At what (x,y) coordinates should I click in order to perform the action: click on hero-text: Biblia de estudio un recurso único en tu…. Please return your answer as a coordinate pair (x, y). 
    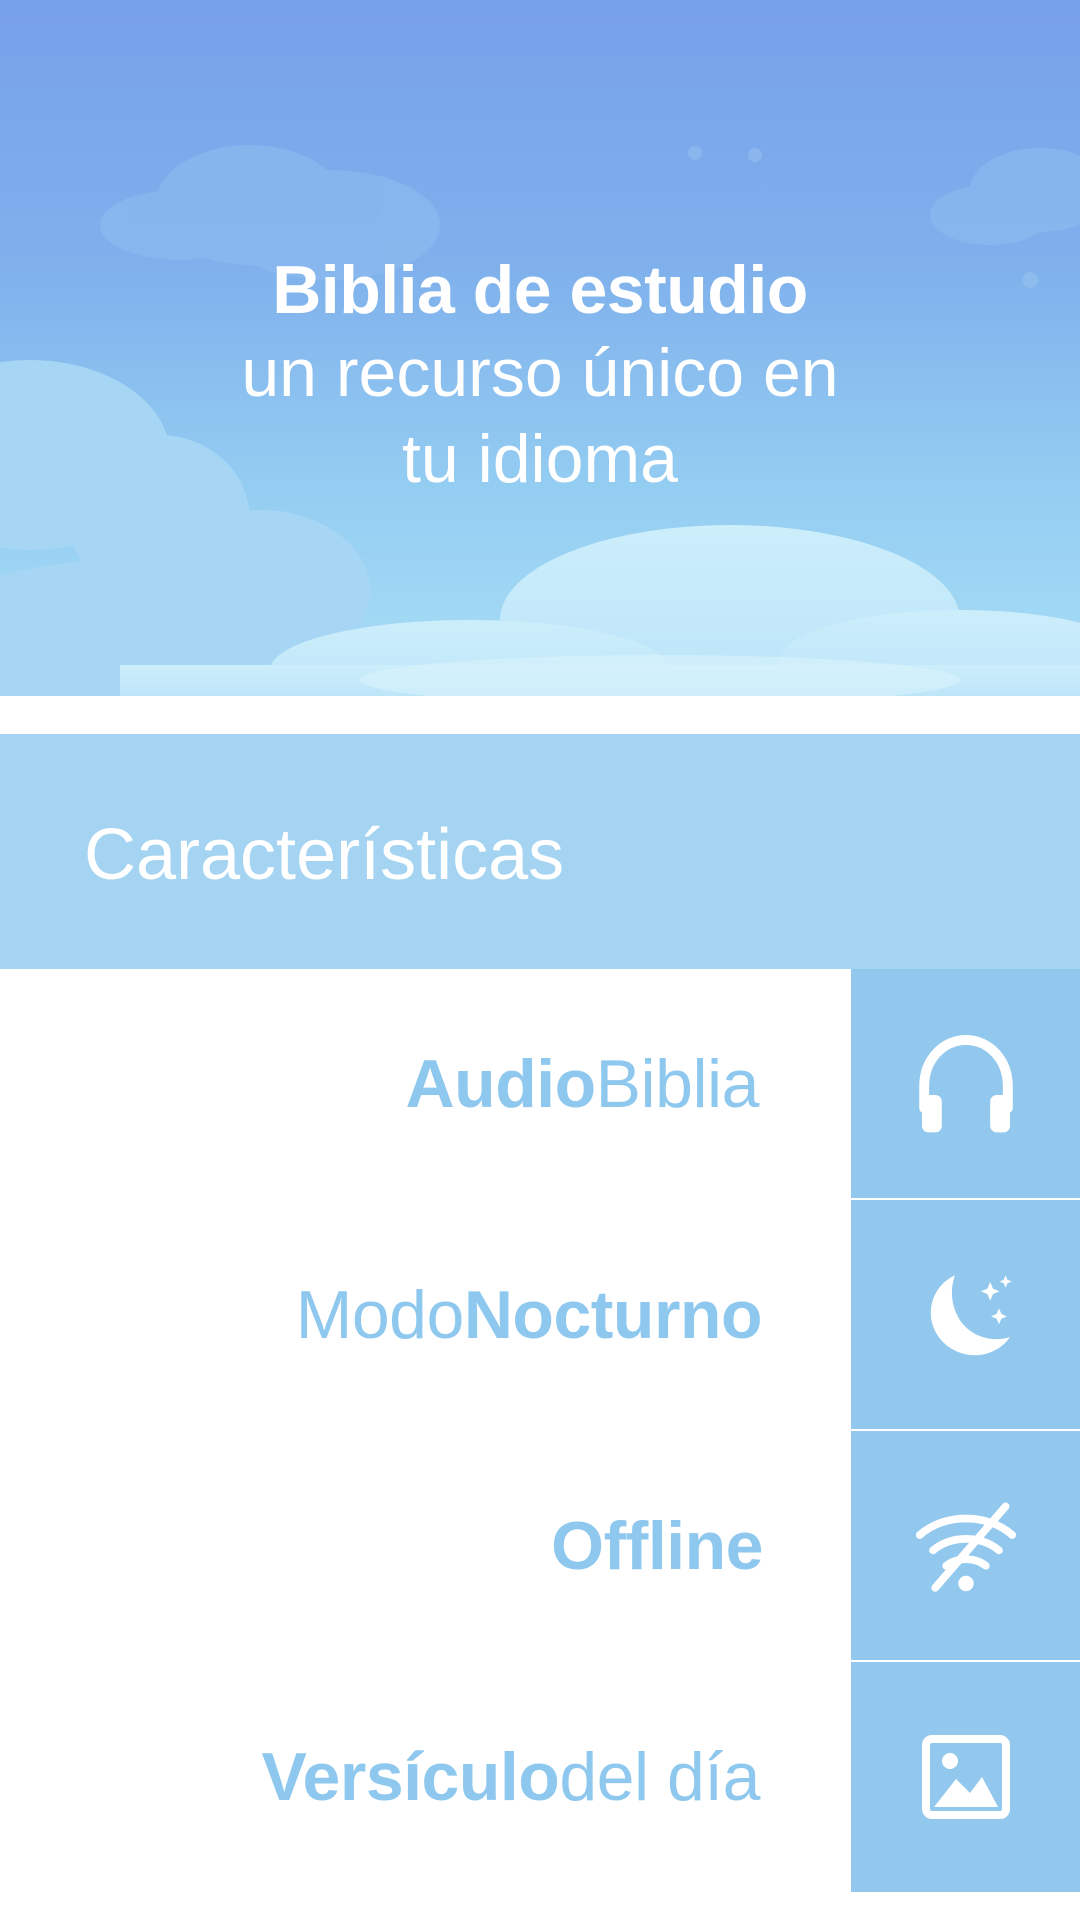
    Looking at the image, I should click on (540, 376).